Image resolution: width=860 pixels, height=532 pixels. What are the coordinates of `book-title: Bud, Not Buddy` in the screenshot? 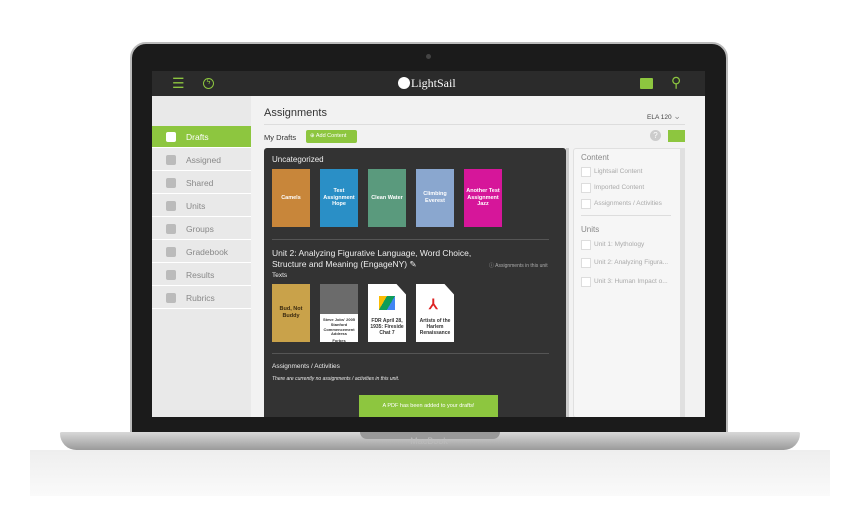 It's located at (291, 312).